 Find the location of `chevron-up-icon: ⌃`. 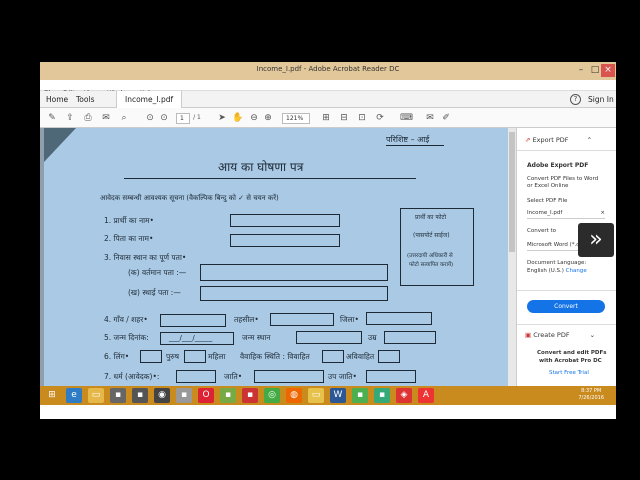

chevron-up-icon: ⌃ is located at coordinates (589, 140).